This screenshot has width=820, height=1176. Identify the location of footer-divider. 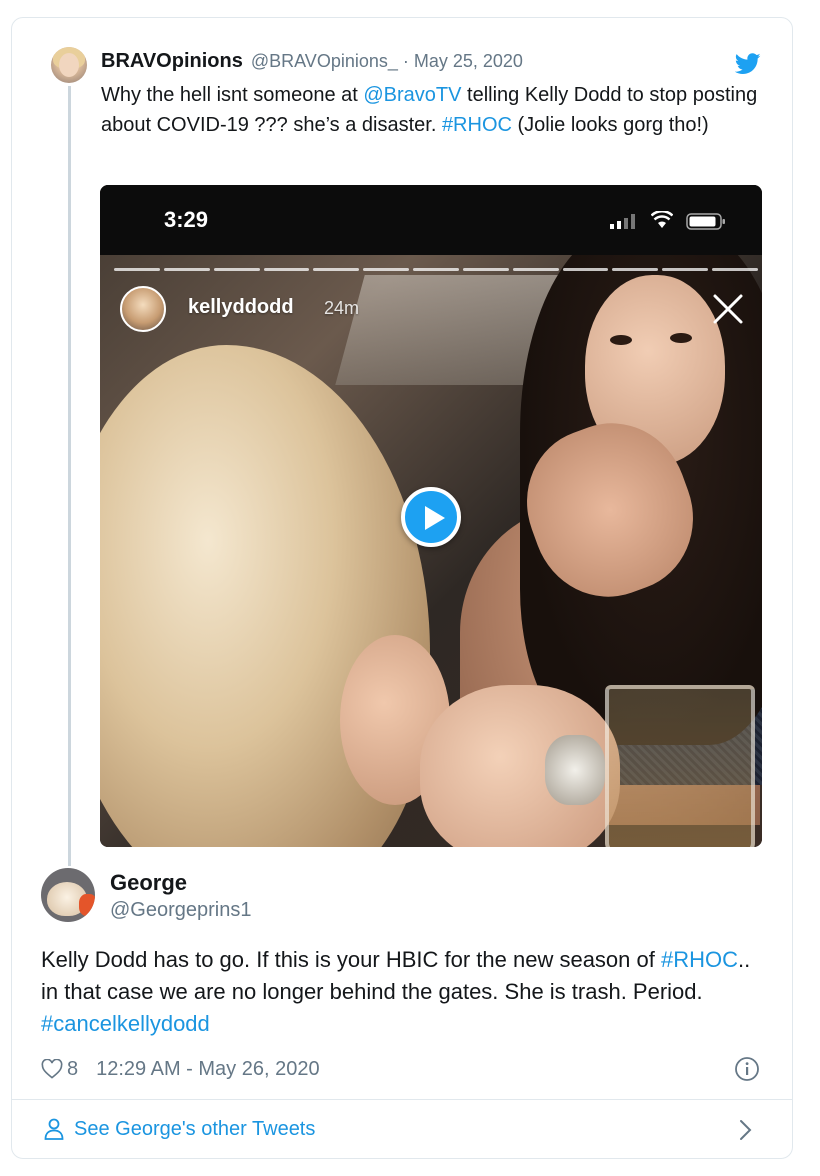
(402, 1099).